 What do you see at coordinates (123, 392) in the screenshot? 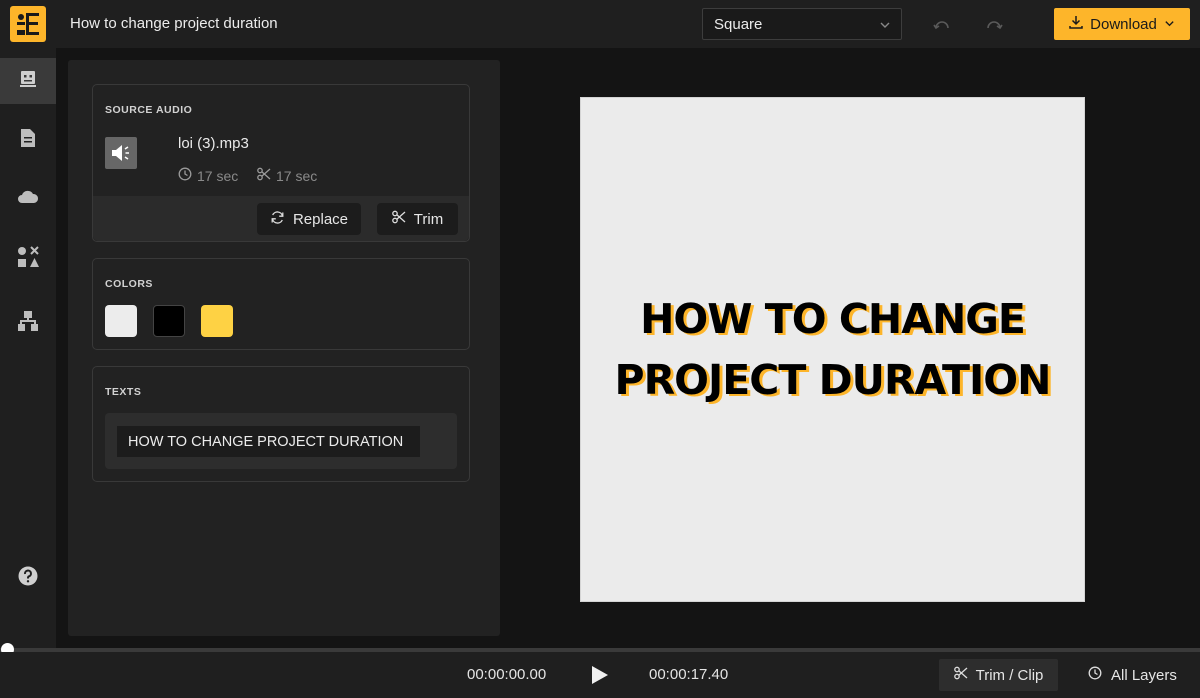
I see `texts-title: TEXTS` at bounding box center [123, 392].